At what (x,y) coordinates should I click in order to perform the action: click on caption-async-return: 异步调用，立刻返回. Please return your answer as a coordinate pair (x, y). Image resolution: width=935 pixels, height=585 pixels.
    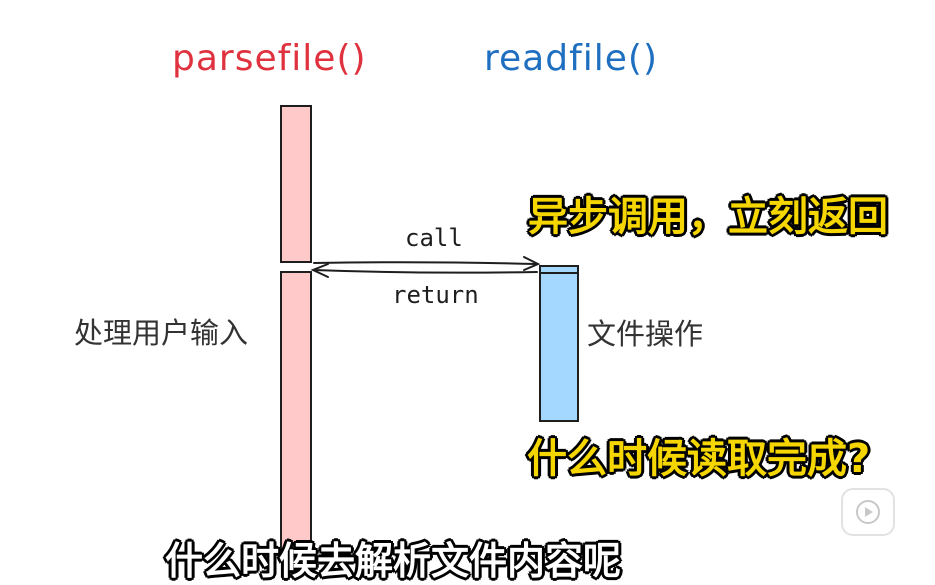
    Looking at the image, I should click on (708, 217).